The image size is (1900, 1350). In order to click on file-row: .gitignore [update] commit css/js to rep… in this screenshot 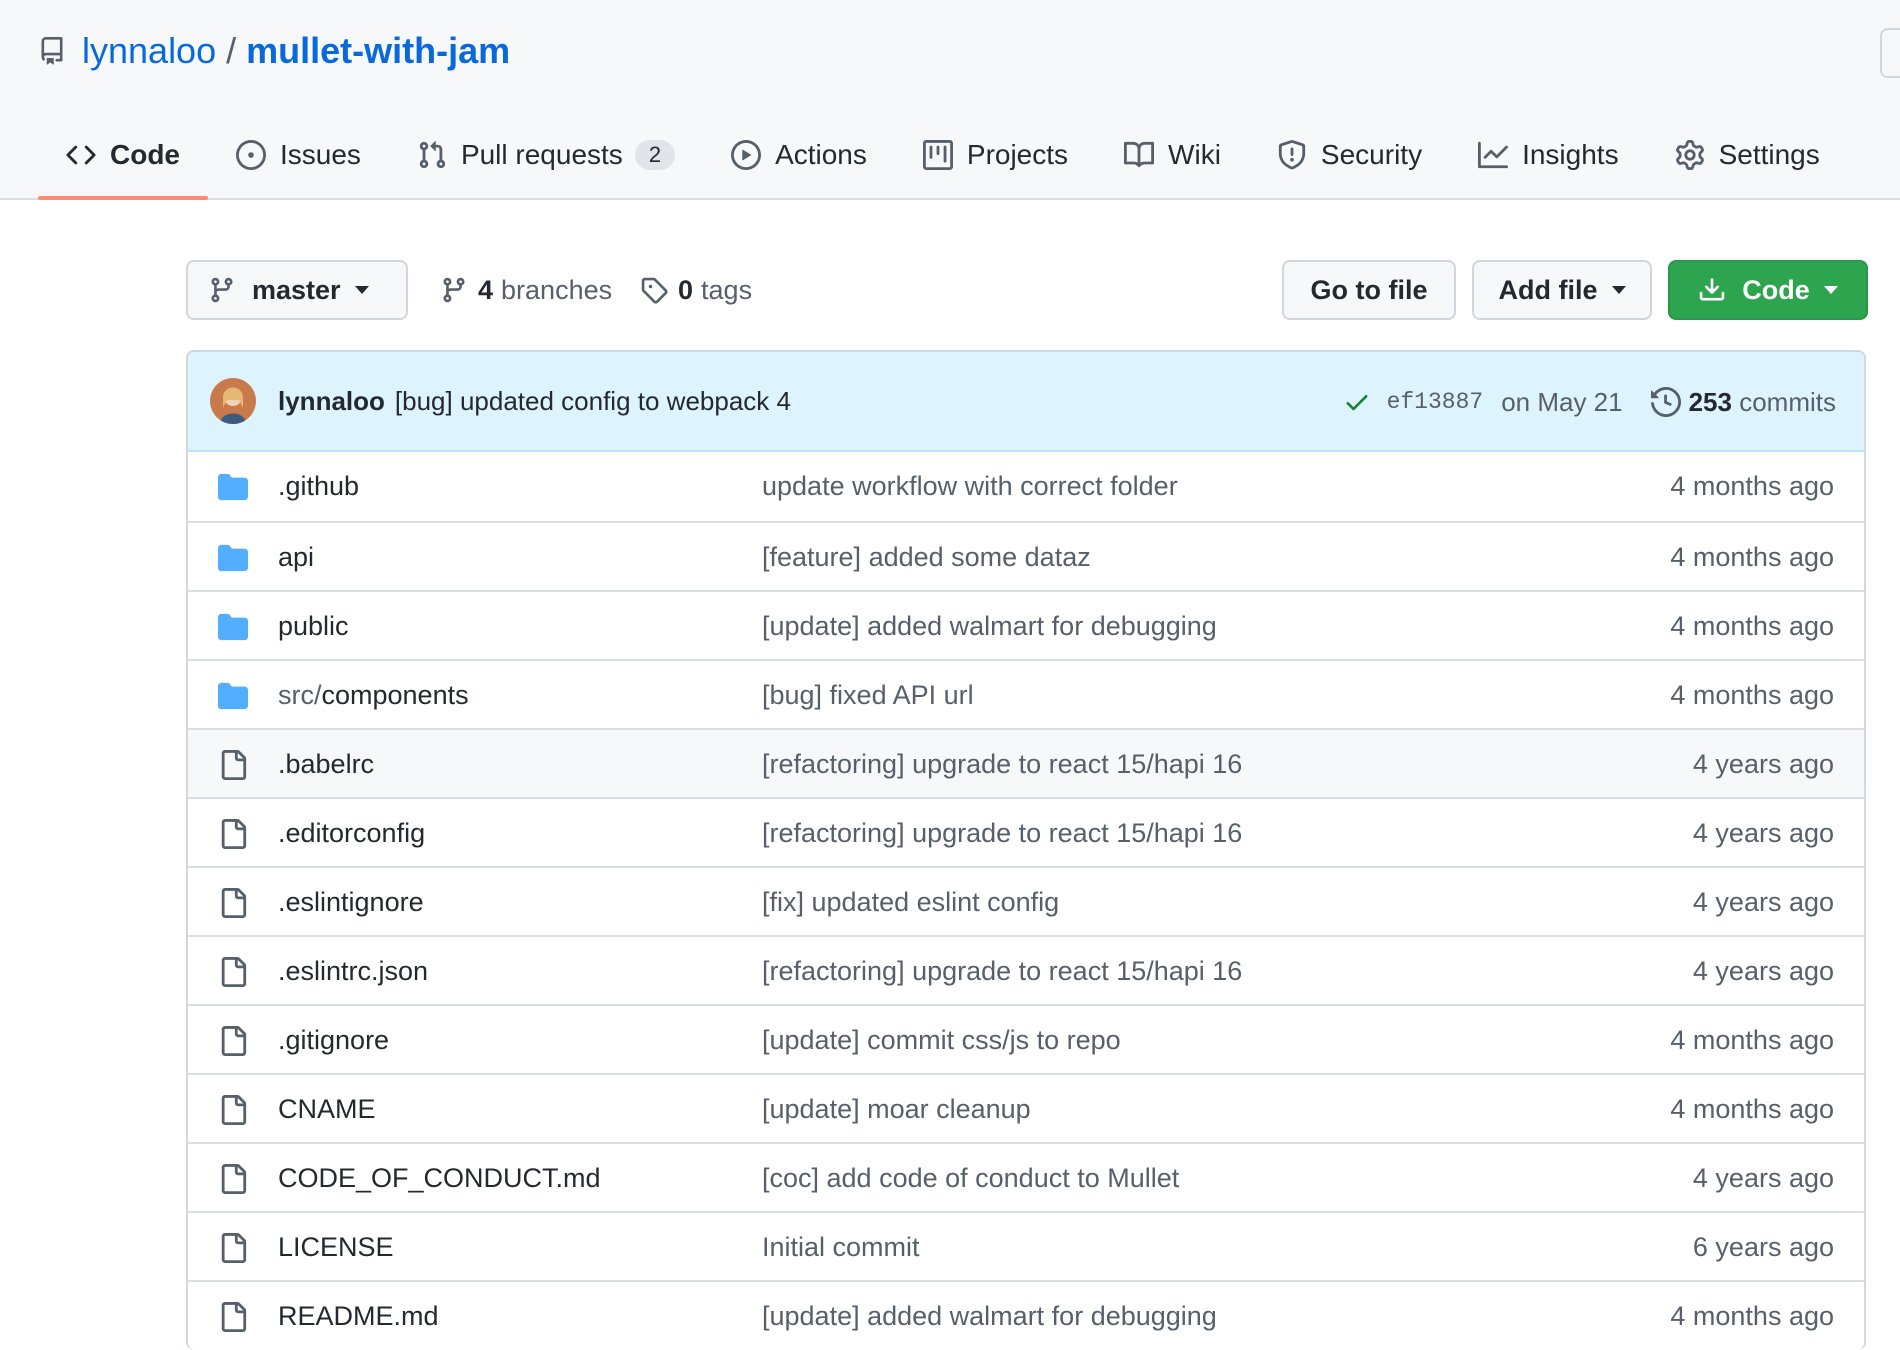, I will do `click(1026, 1038)`.